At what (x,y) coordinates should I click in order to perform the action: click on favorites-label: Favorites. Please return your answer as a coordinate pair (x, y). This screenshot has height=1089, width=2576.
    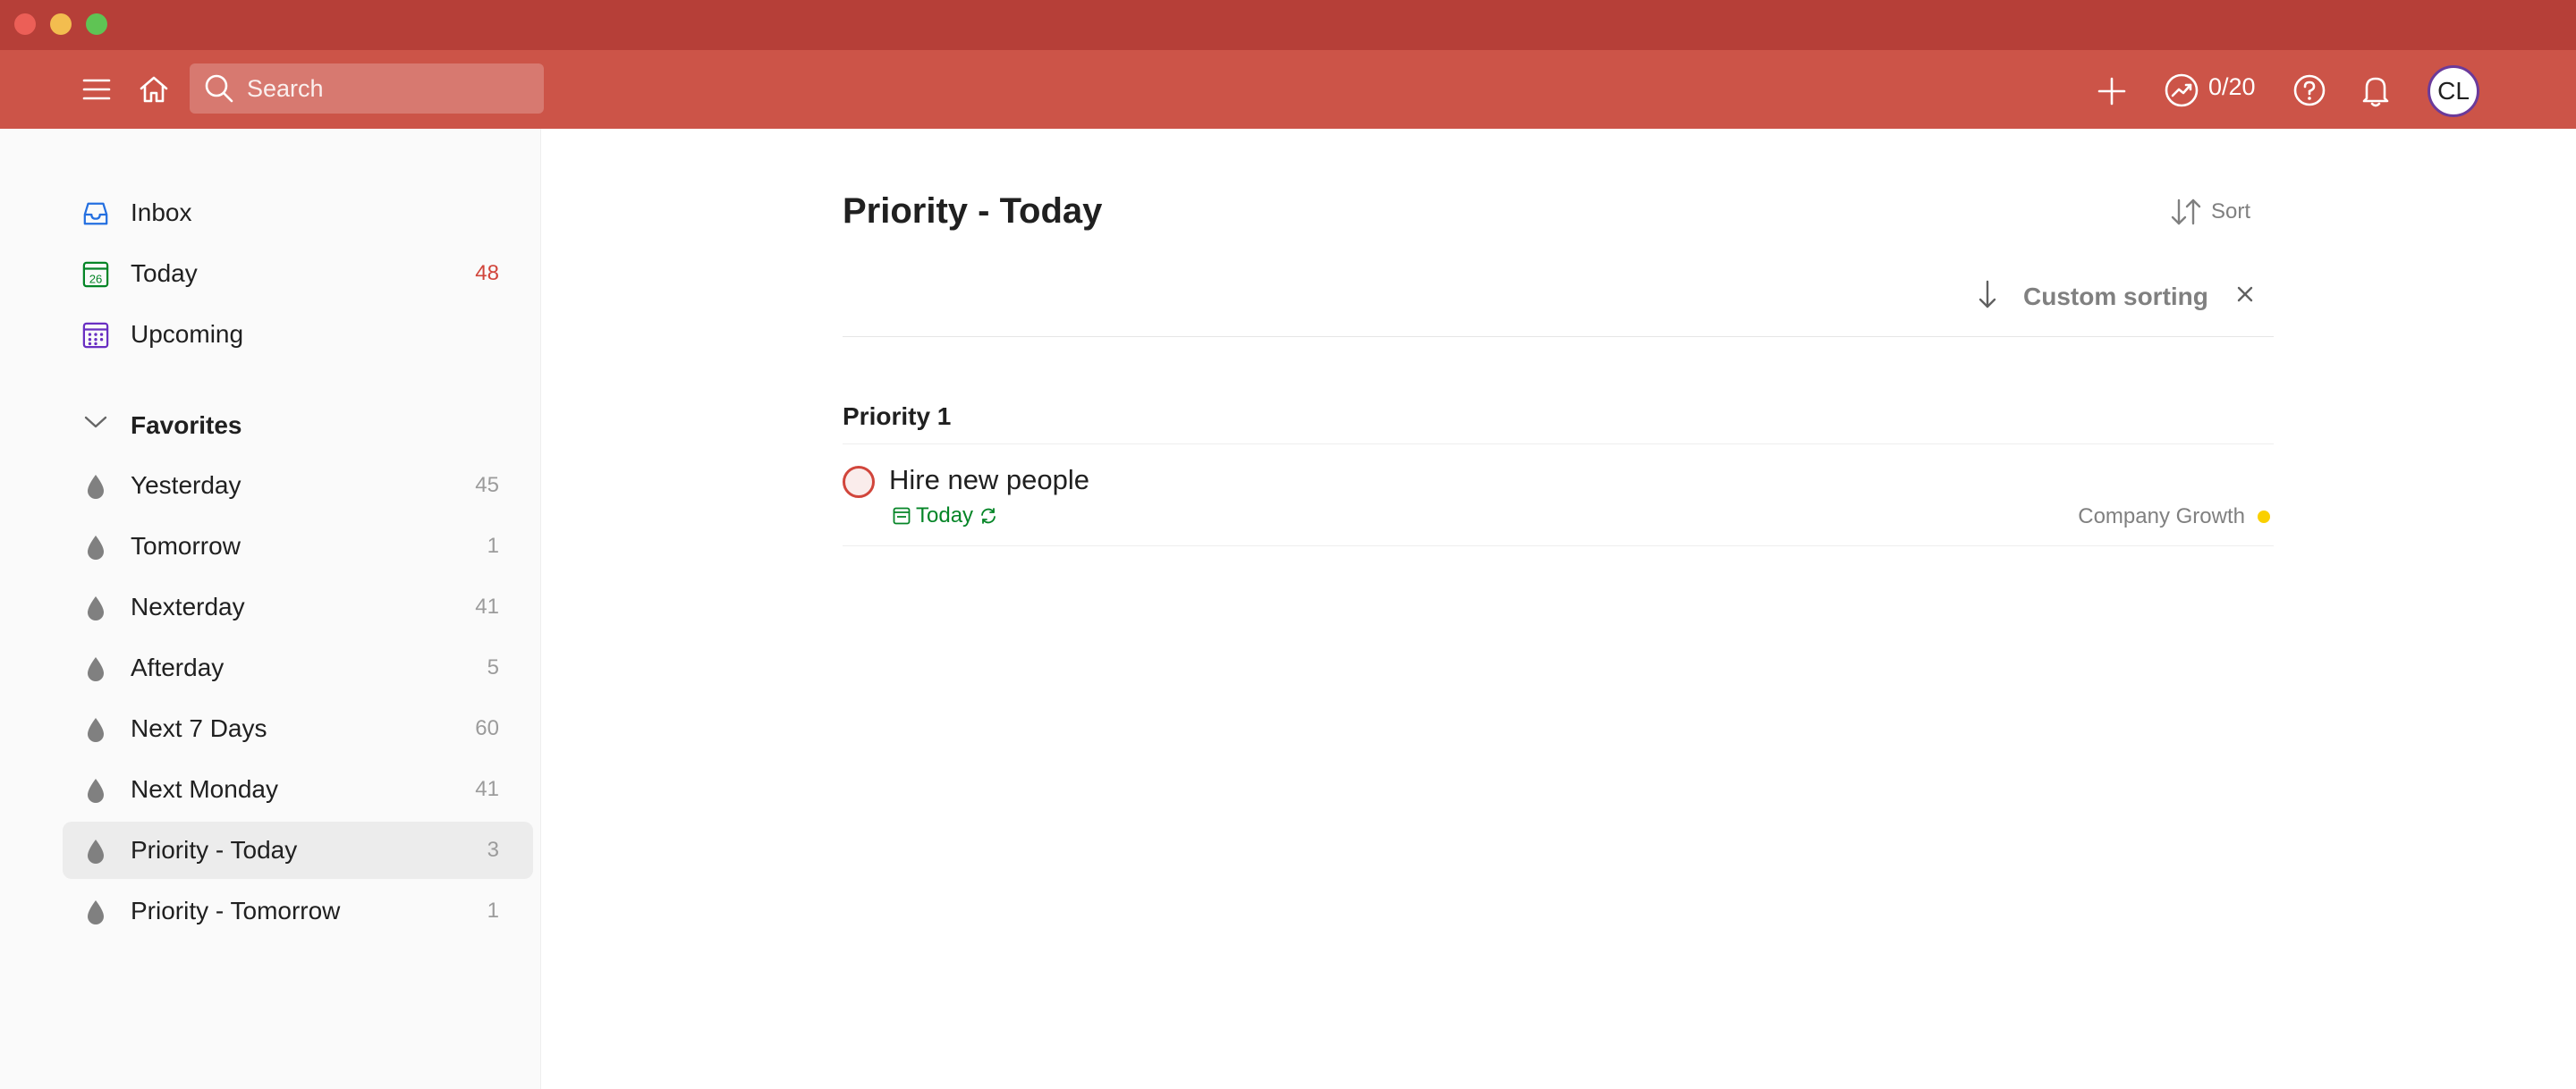
    Looking at the image, I should click on (186, 425).